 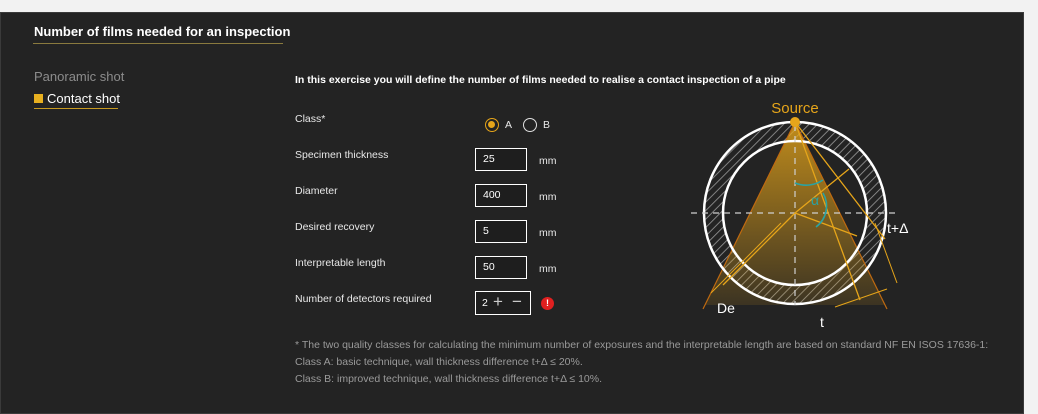 I want to click on interpretable-length-unit: mm, so click(x=548, y=269).